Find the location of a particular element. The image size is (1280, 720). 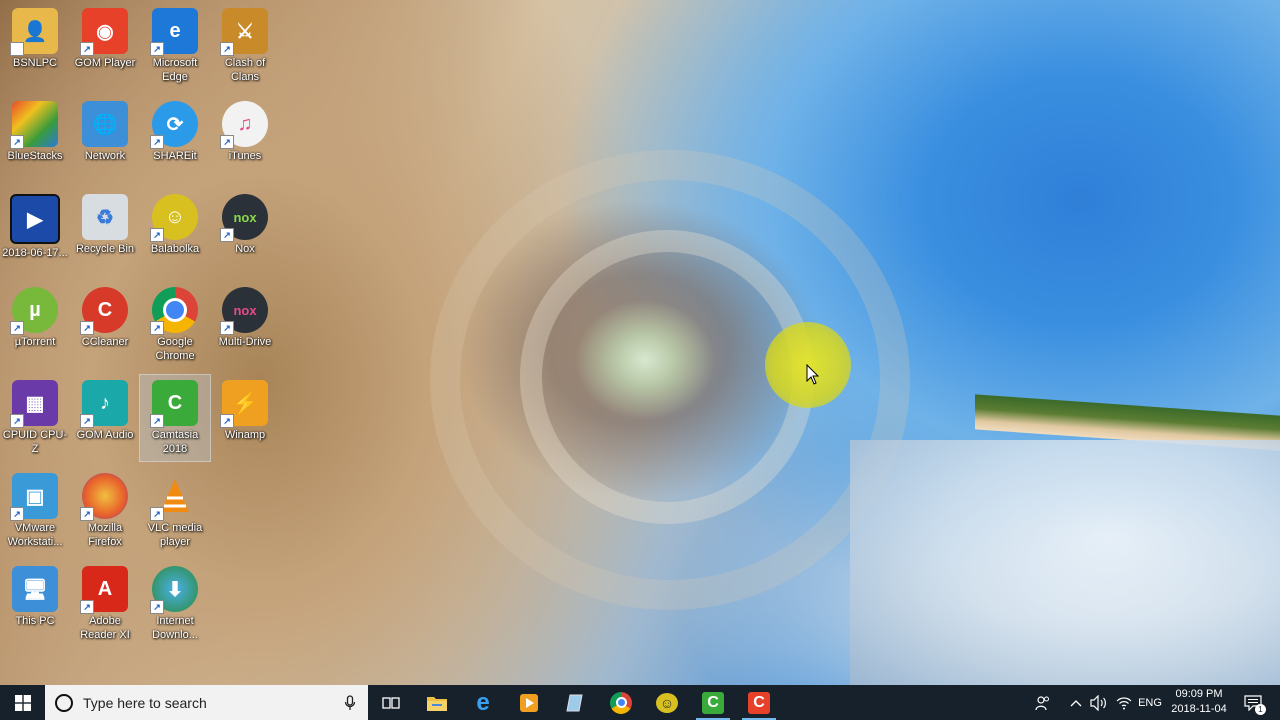

camtasia-recorder-icon: C is located at coordinates (759, 702).